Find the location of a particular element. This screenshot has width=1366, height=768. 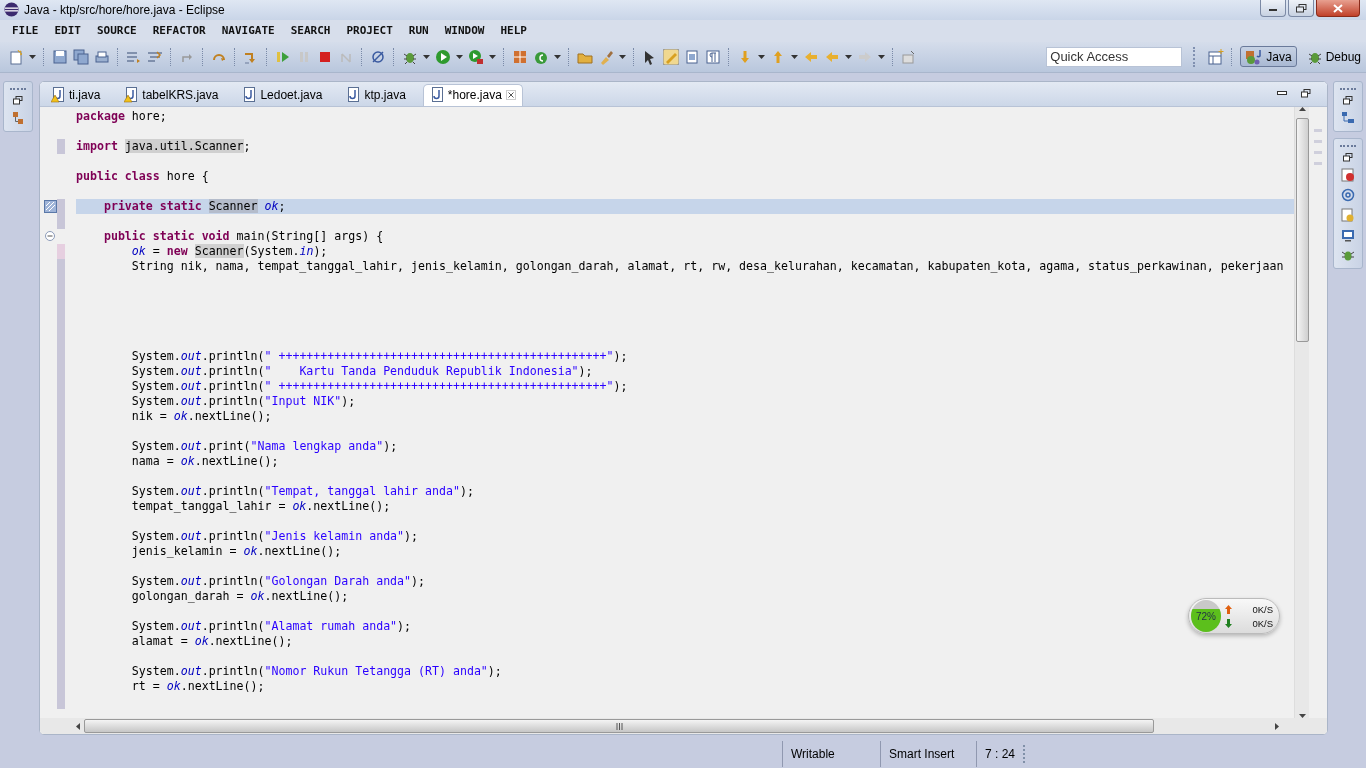

code-line: alamat = ok.nextLine(); is located at coordinates (211, 641).